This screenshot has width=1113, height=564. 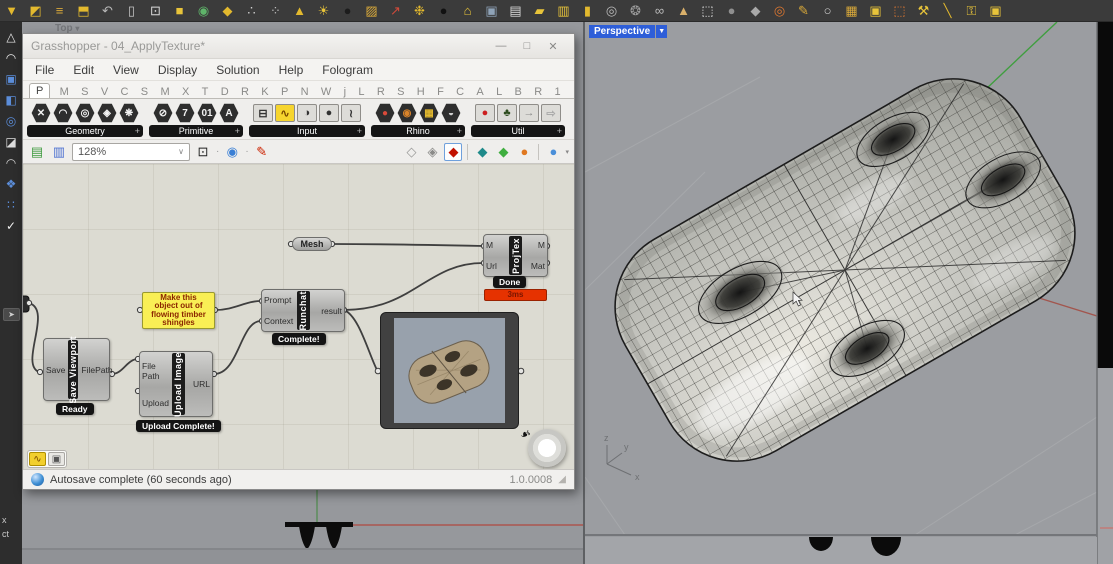 I want to click on canvas-compass-widget: ☙, so click(x=542, y=446).